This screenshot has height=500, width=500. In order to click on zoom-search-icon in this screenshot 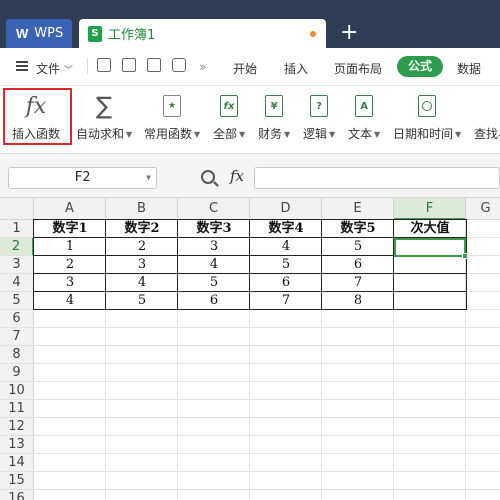, I will do `click(208, 177)`.